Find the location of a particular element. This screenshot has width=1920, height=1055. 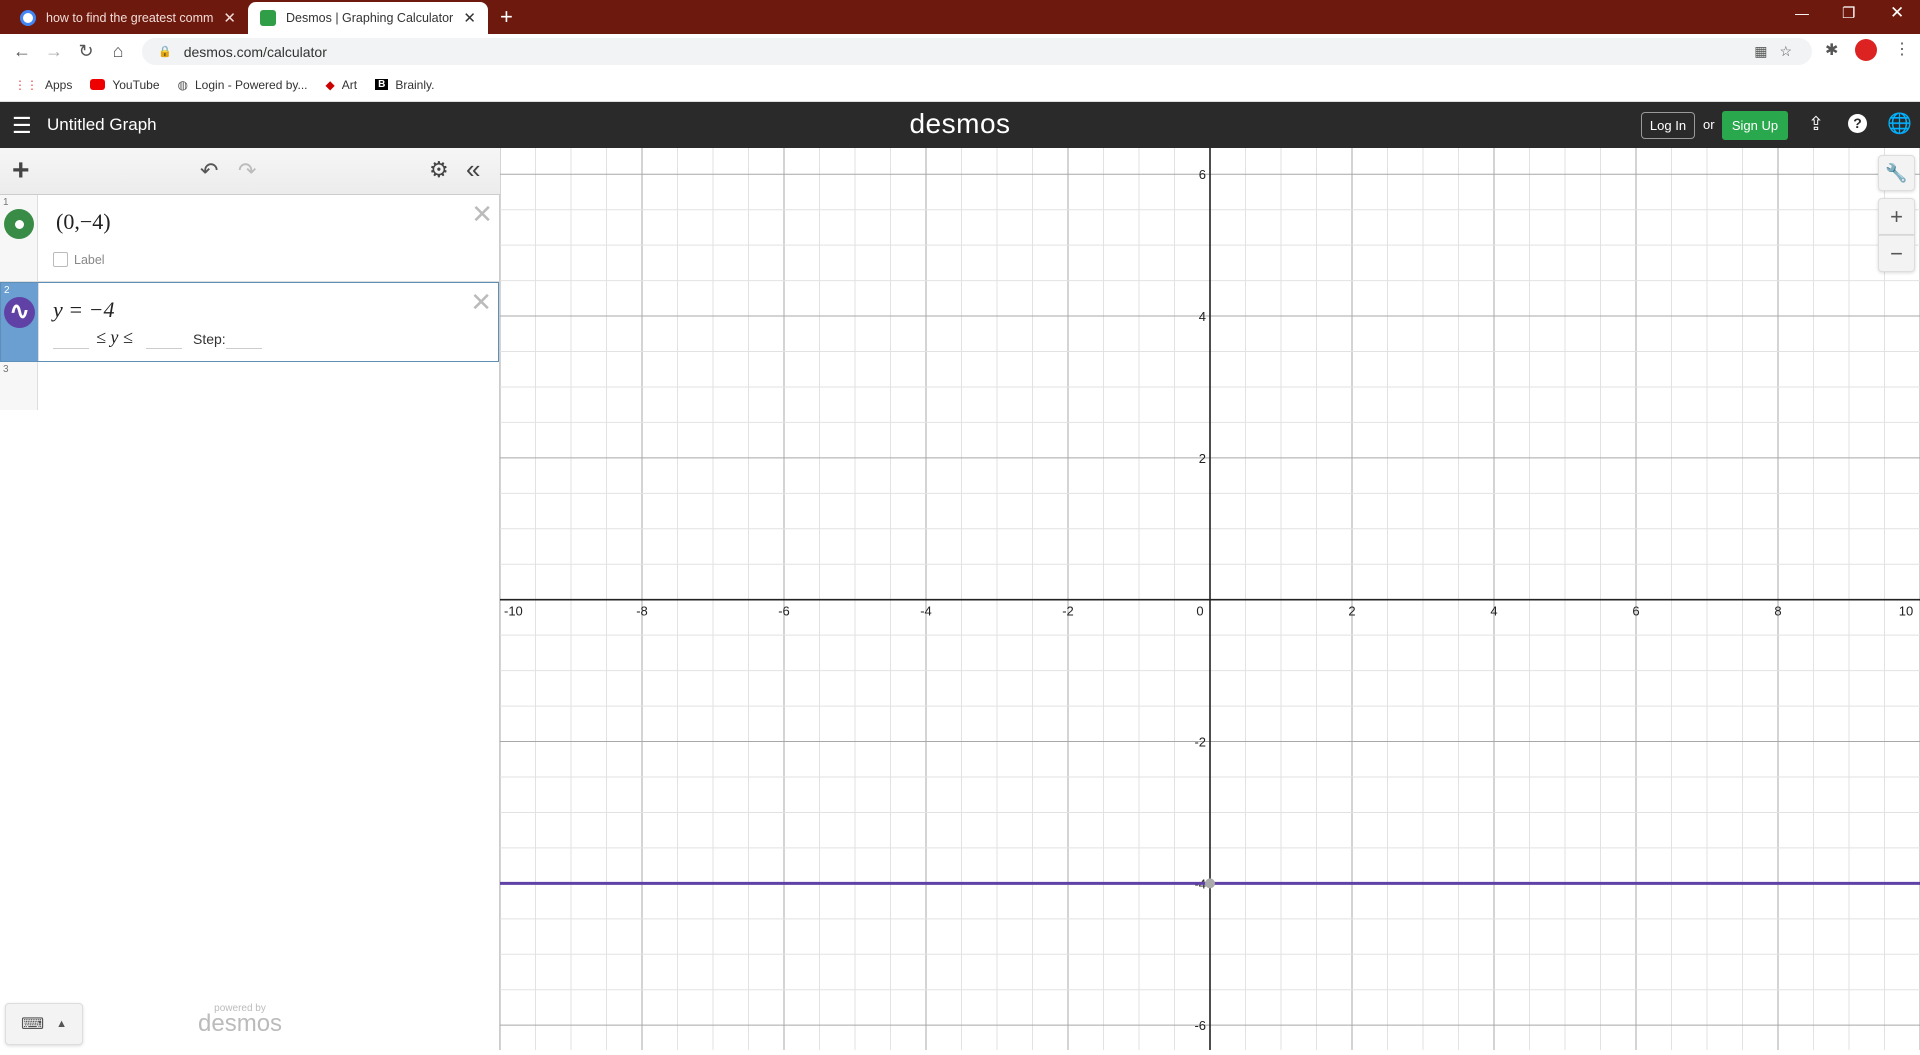

x-tick-label: 6 is located at coordinates (1635, 611).